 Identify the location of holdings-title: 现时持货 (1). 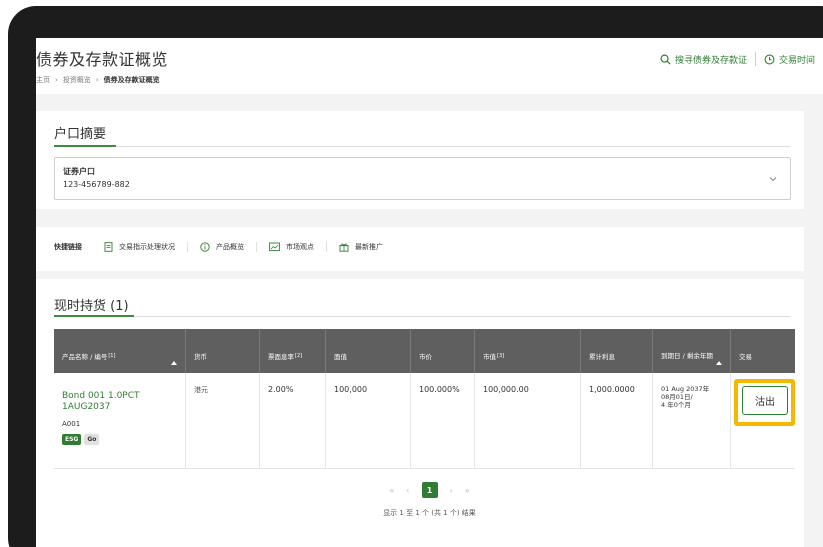
(91, 306).